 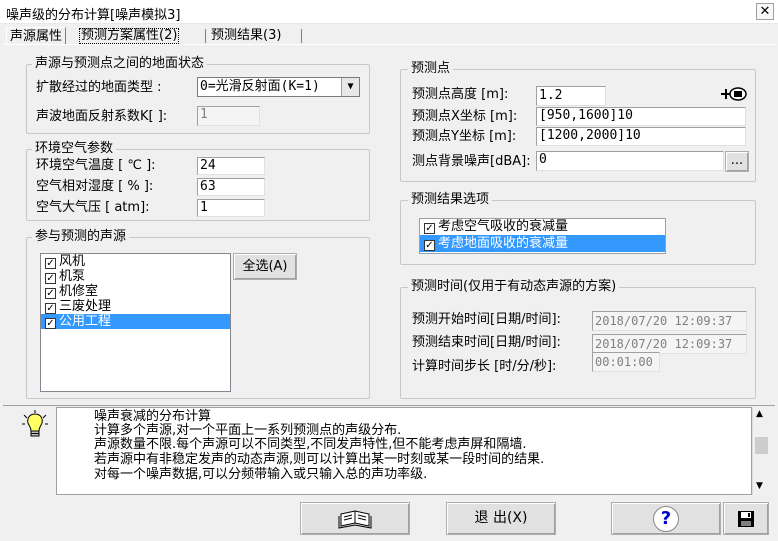 I want to click on description-line: 计算多个声源,对一个平面上一系列预测点的声级分布., so click(x=248, y=430).